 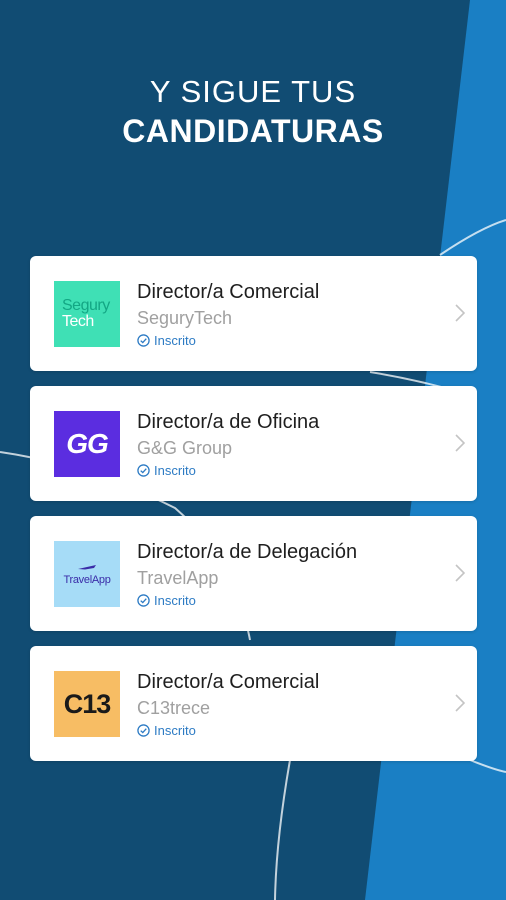 What do you see at coordinates (253, 131) in the screenshot?
I see `page-title-line2: CANDIDATURAS` at bounding box center [253, 131].